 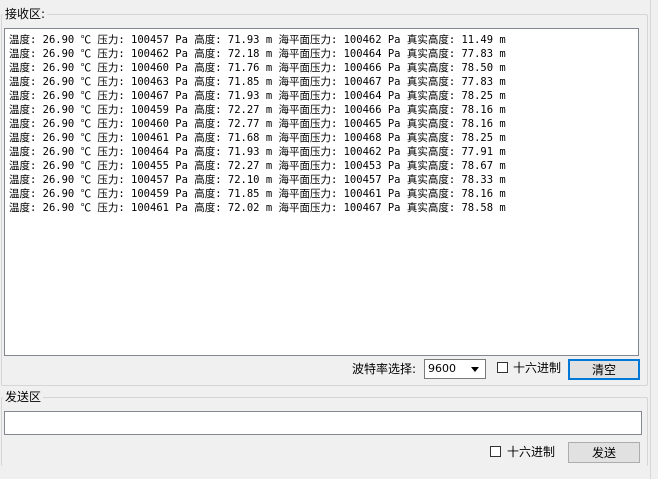 I want to click on send-group-title: 发送区, so click(x=23, y=397).